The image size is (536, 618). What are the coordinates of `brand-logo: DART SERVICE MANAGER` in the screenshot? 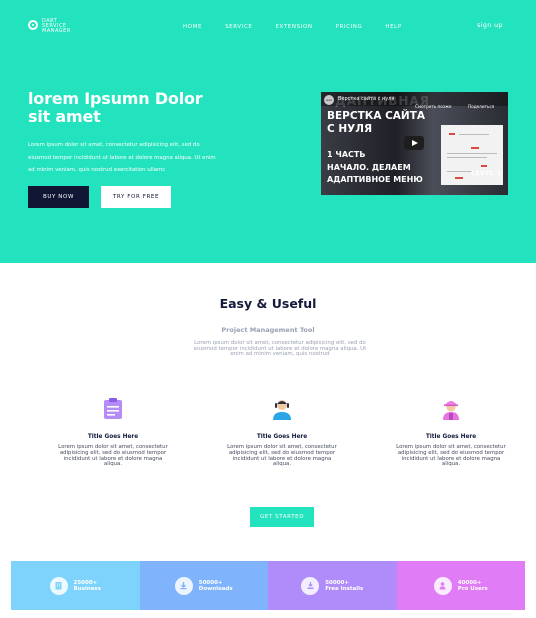 It's located at (49, 26).